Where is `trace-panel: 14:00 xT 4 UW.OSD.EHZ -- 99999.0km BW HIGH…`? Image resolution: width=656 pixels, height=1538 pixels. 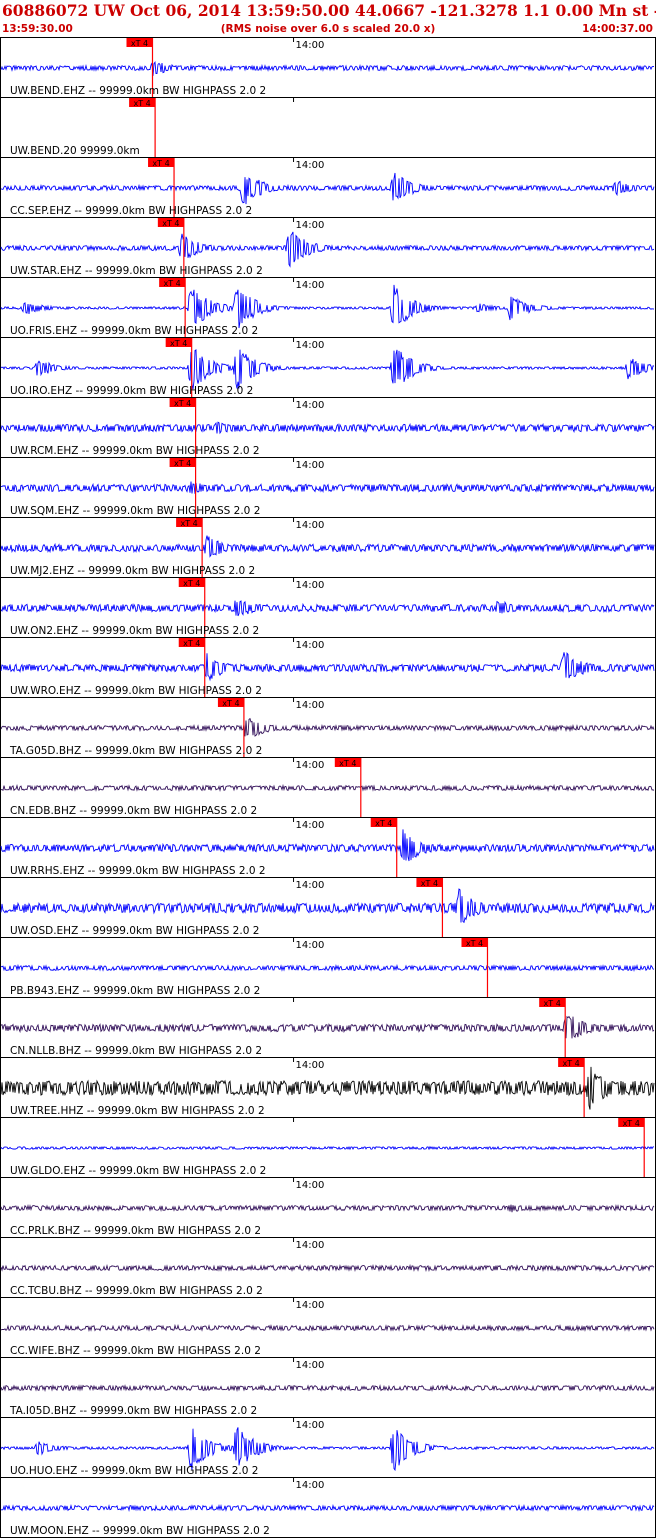
trace-panel: 14:00 xT 4 UW.OSD.EHZ -- 99999.0km BW HIGH… is located at coordinates (328, 907).